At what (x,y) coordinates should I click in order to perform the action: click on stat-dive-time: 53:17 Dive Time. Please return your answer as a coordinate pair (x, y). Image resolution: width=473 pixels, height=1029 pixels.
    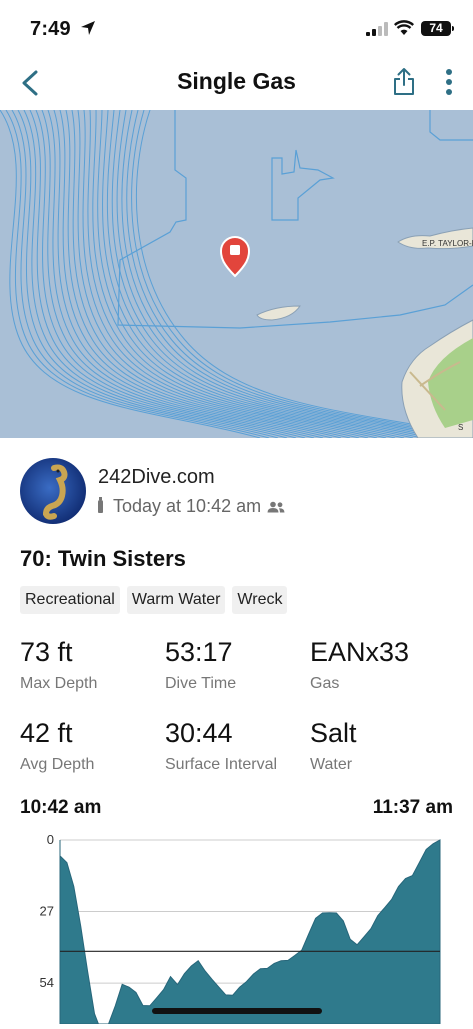
    Looking at the image, I should click on (200, 665).